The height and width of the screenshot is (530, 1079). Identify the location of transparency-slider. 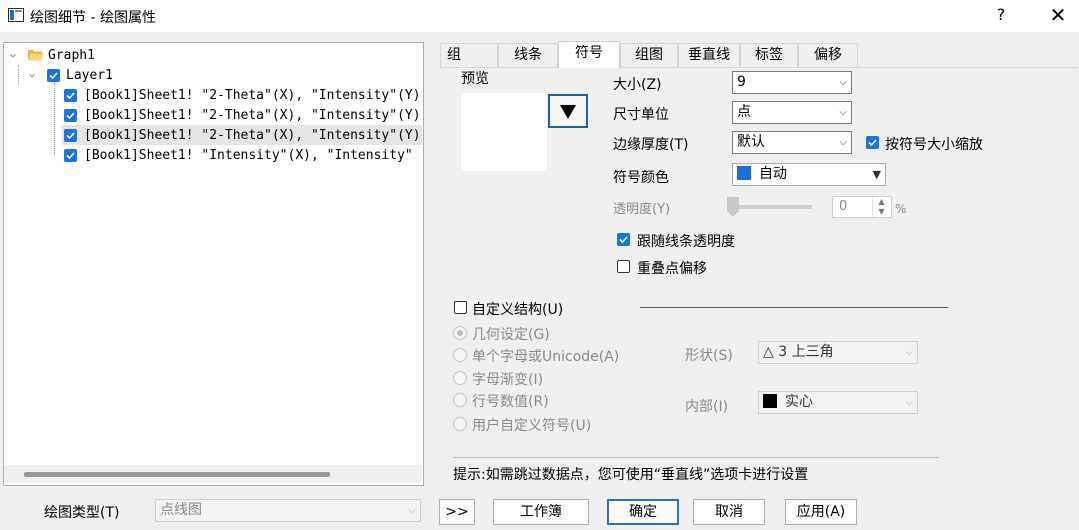
(770, 207).